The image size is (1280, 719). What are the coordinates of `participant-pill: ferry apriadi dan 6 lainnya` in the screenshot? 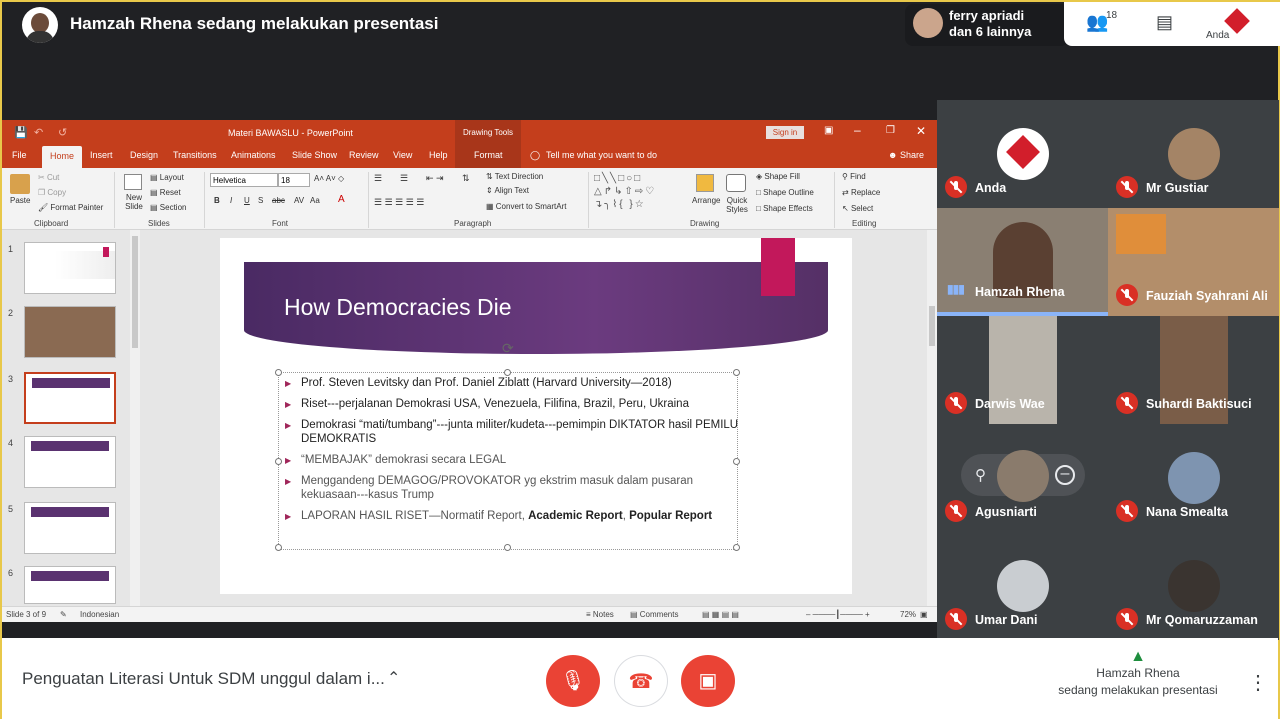 It's located at (987, 25).